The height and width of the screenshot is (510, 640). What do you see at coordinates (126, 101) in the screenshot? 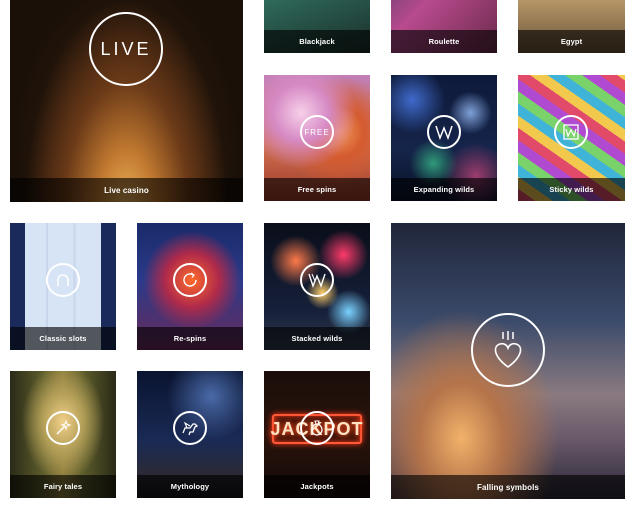
I see `tile-live-casino: LIVE Live casino` at bounding box center [126, 101].